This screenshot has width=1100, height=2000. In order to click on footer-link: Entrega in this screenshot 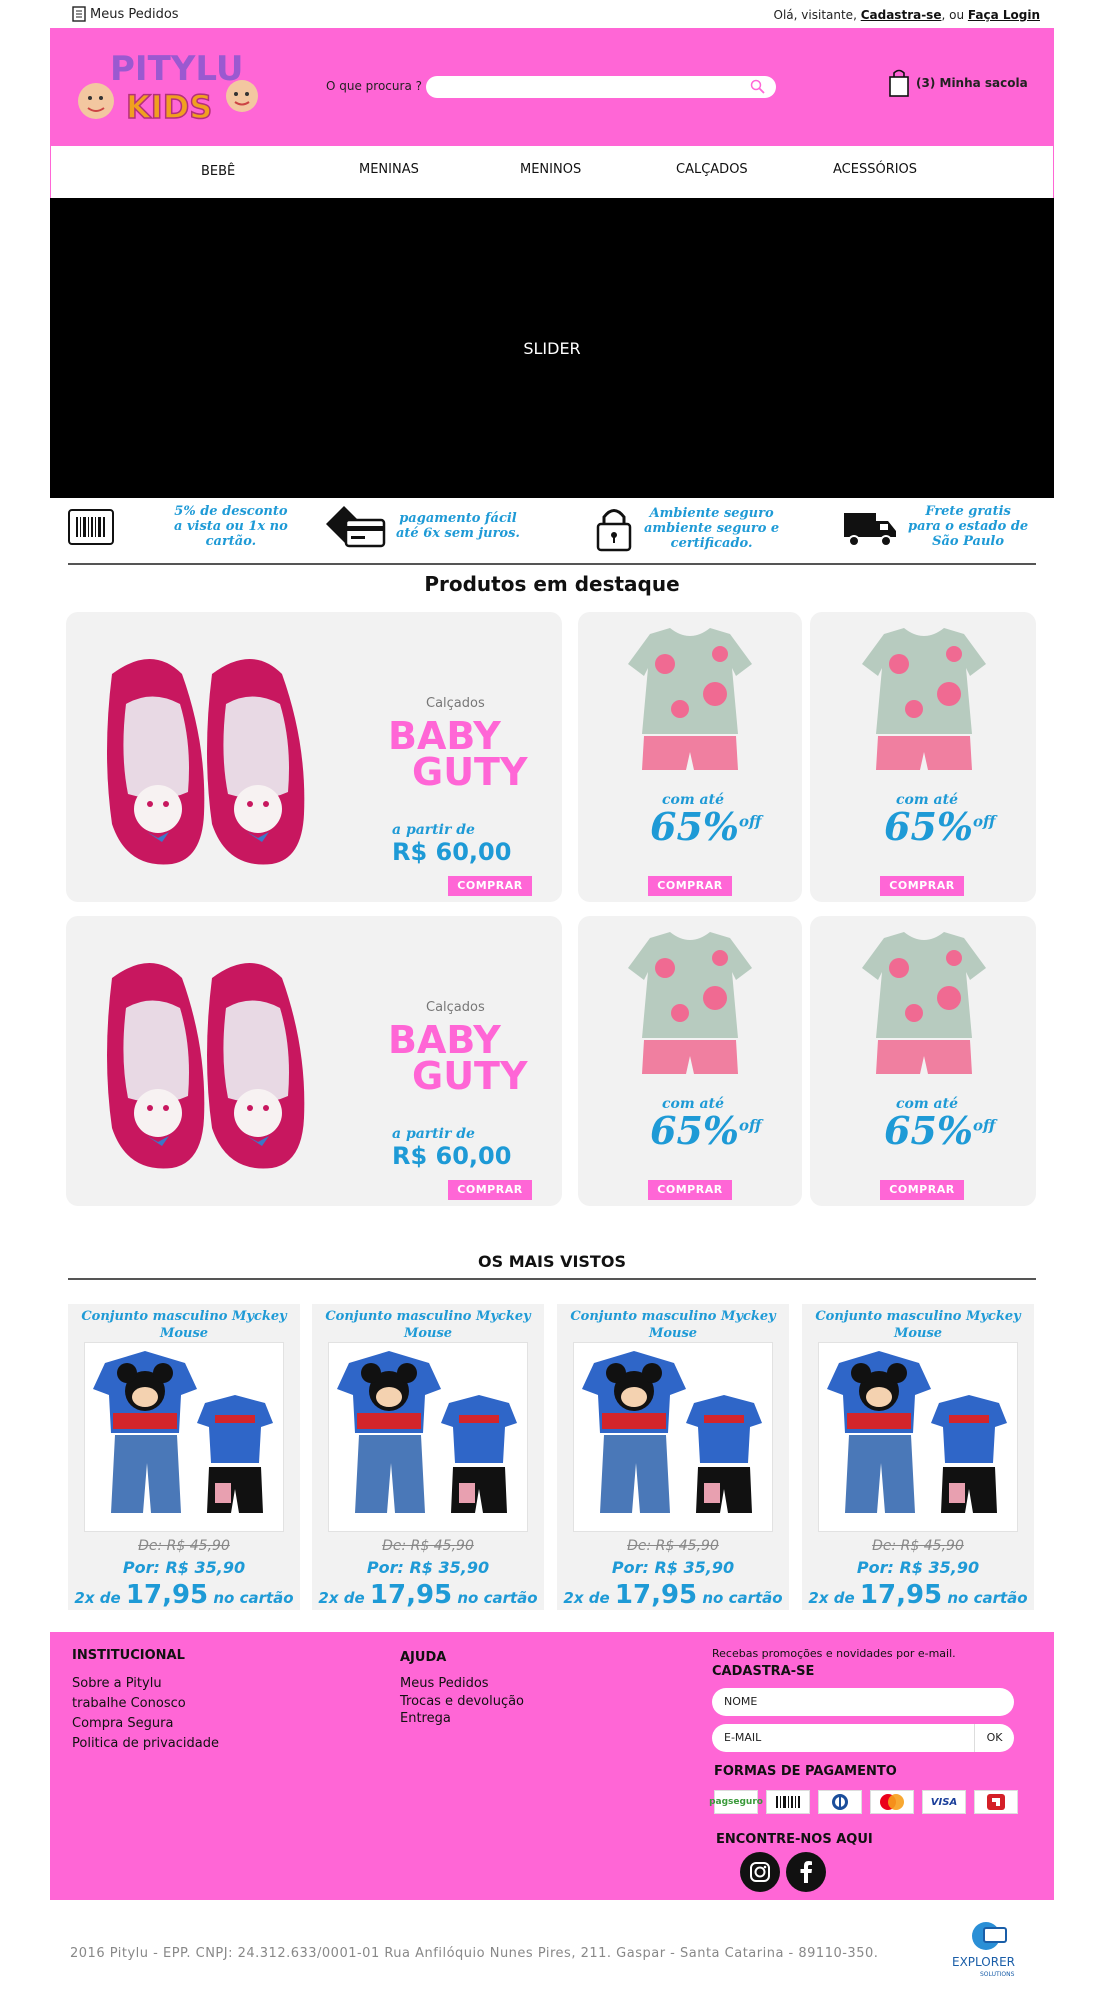, I will do `click(425, 1718)`.